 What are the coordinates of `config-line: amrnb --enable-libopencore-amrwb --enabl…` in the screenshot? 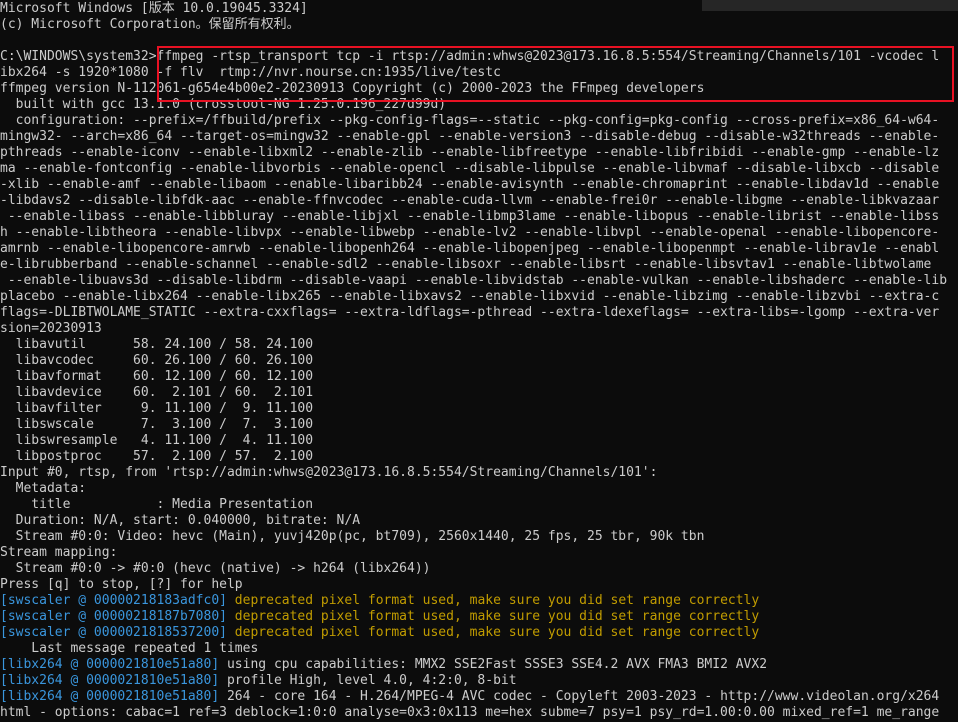 It's located at (470, 248).